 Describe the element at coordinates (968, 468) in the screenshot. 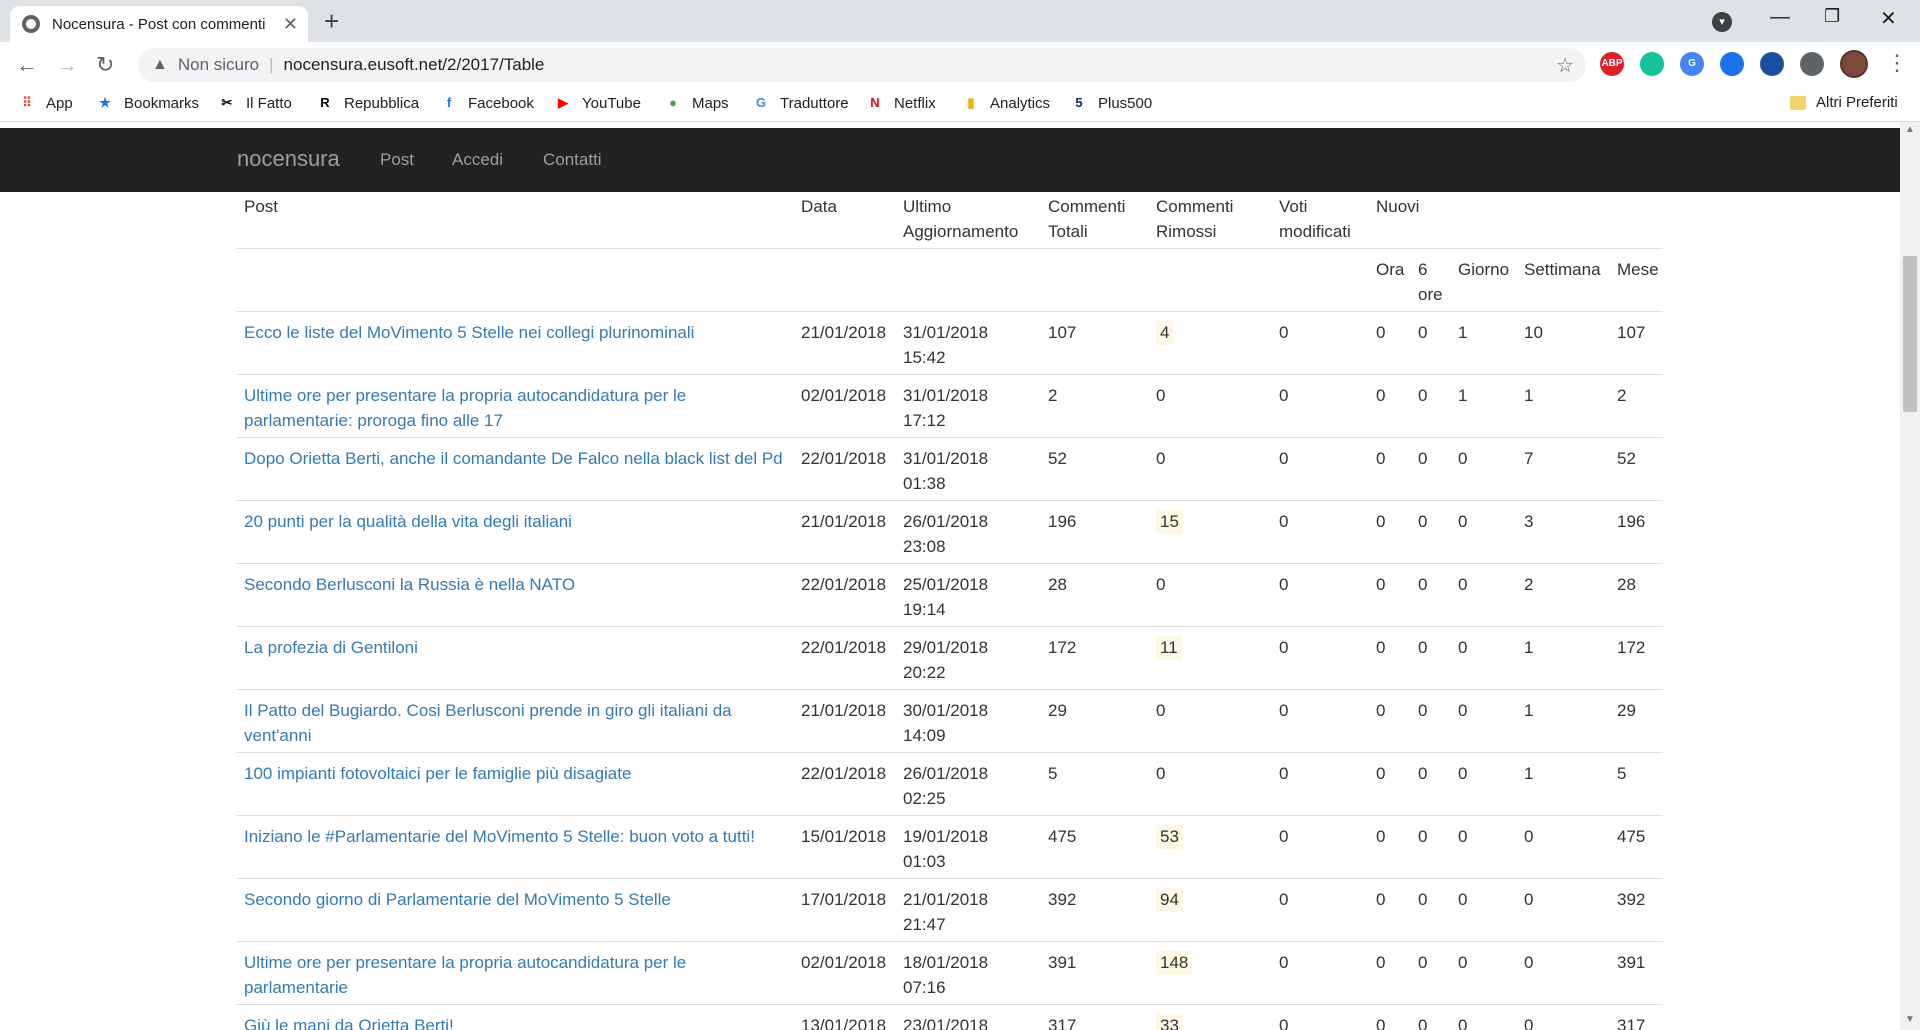

I see `last-update-cell: 31/01/2018 01:38` at that location.